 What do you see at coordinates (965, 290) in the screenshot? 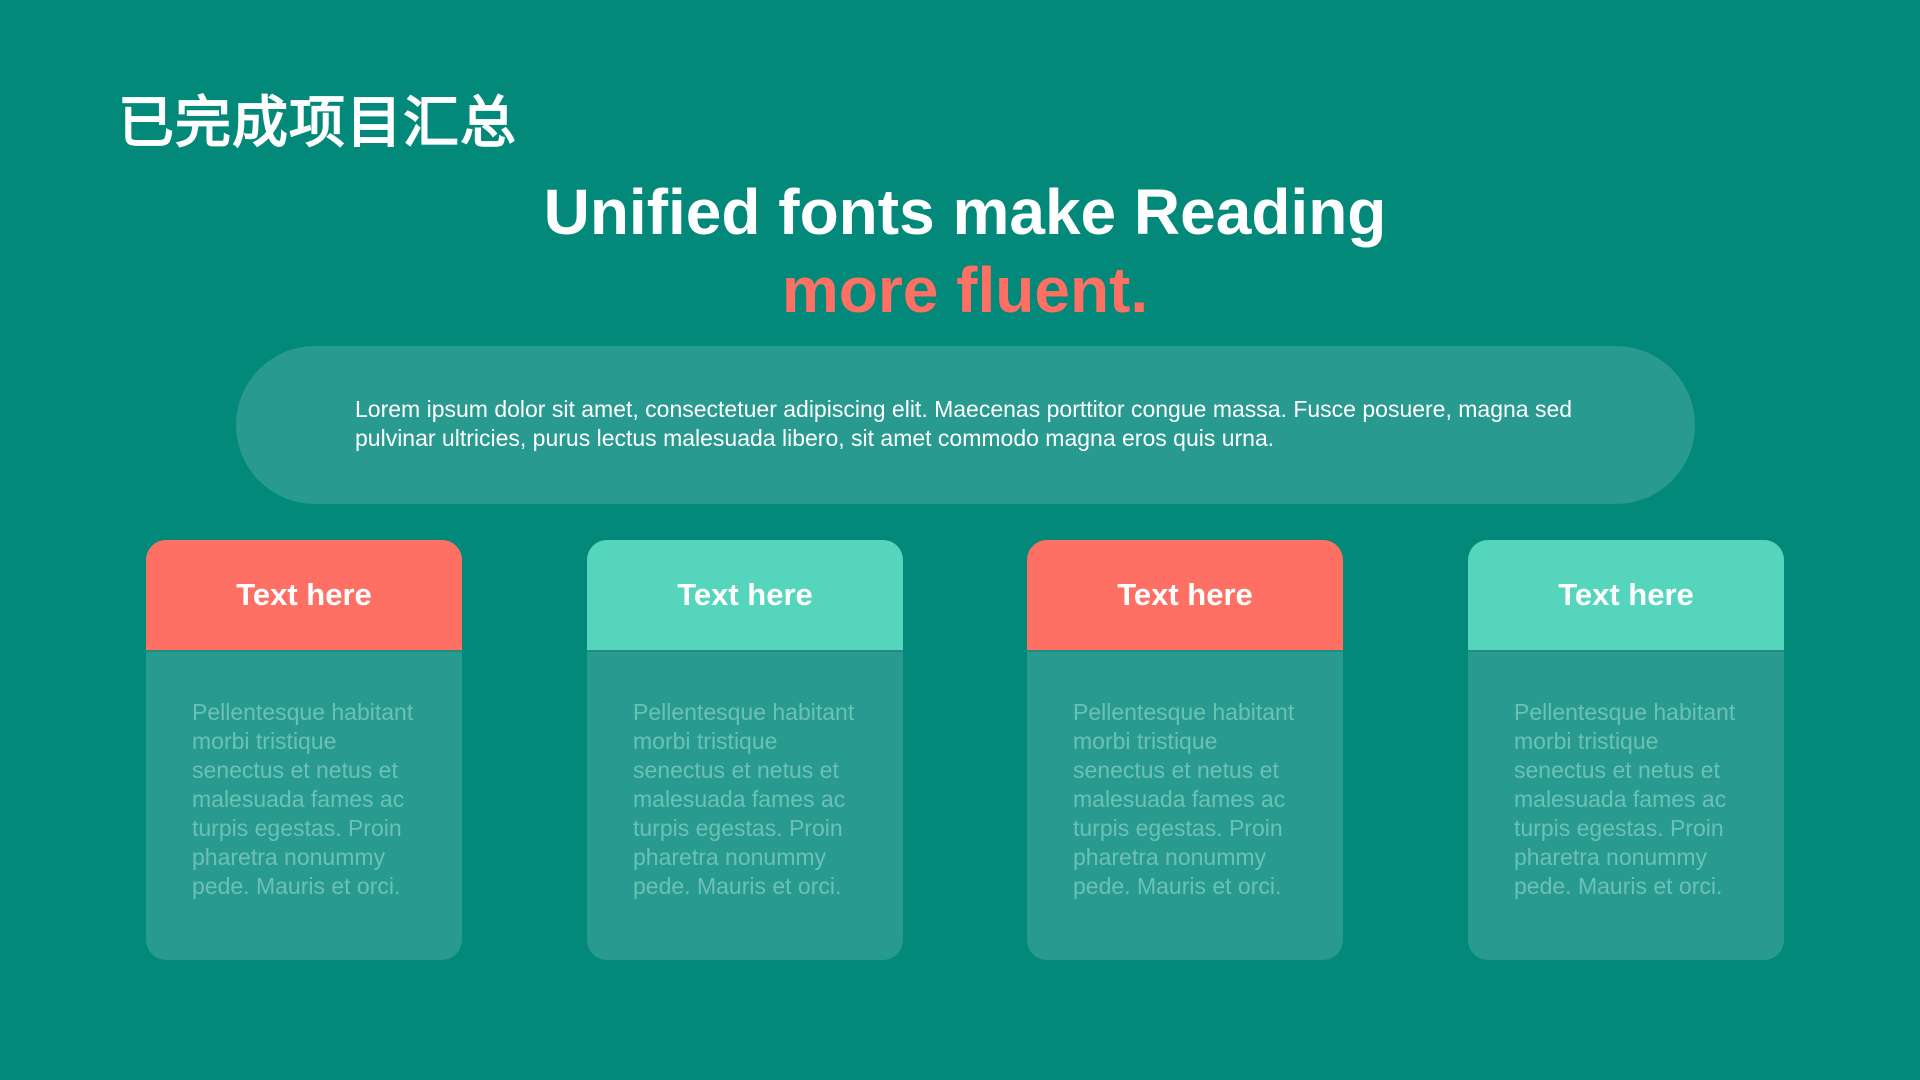
I see `headline-accent: more fluent.` at bounding box center [965, 290].